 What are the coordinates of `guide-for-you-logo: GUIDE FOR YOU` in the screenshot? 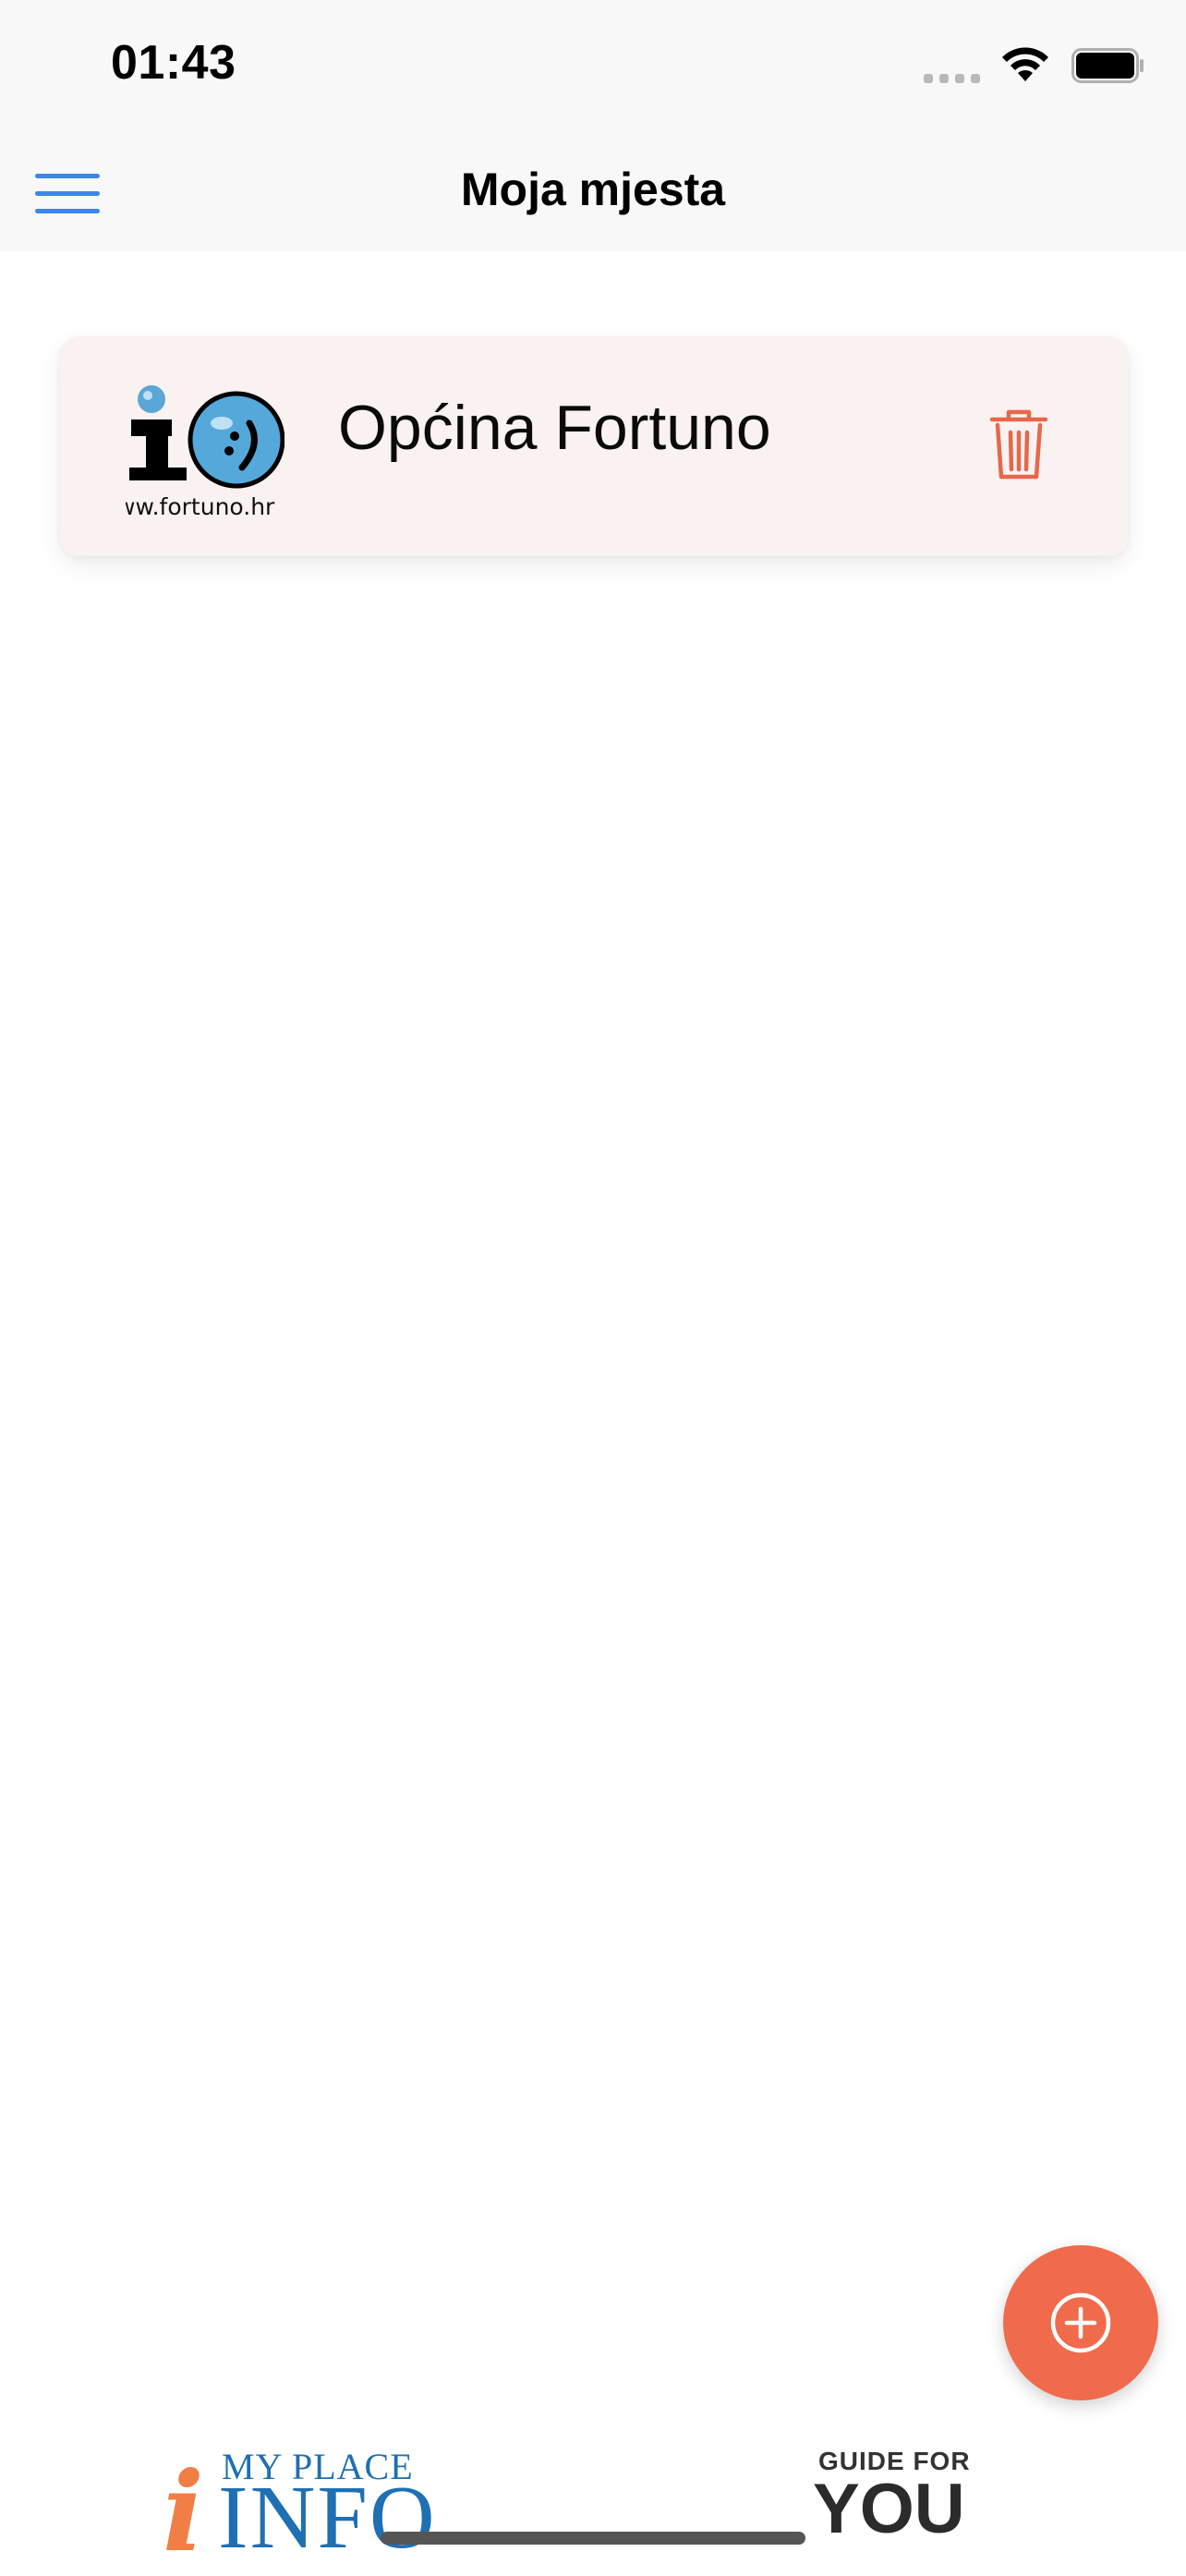 It's located at (892, 2502).